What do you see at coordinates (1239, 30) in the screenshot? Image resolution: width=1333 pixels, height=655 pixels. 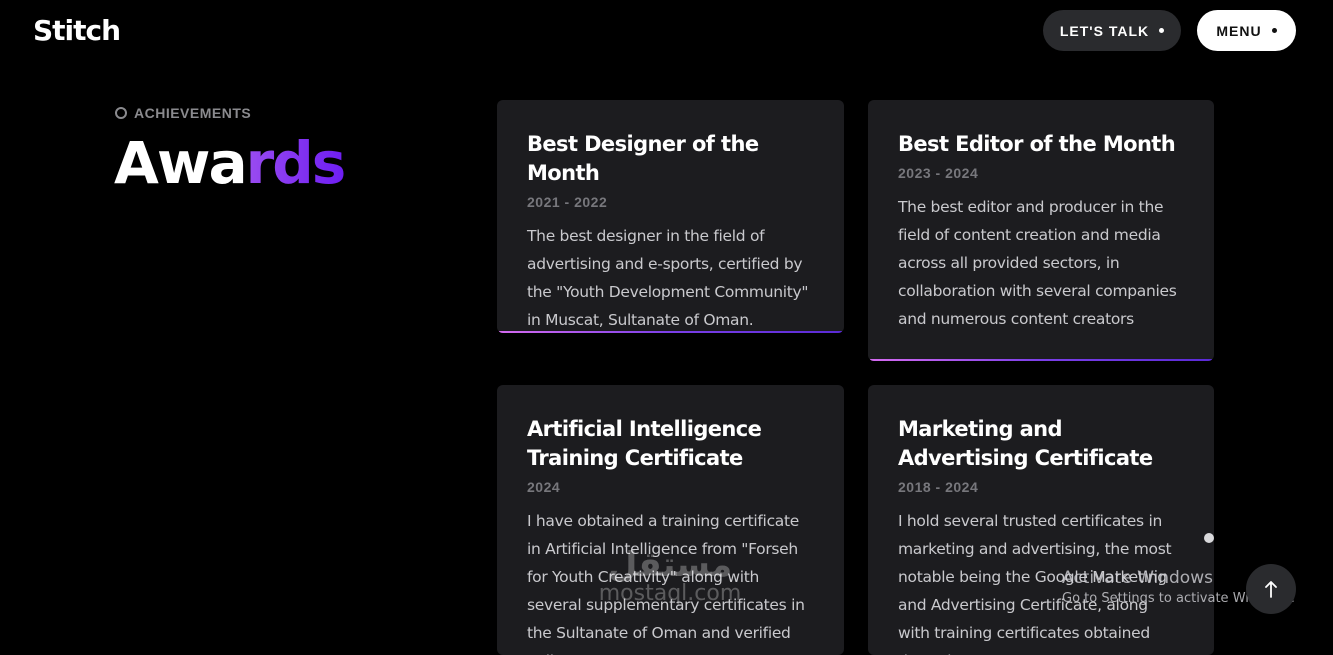 I see `menu-label: MENU` at bounding box center [1239, 30].